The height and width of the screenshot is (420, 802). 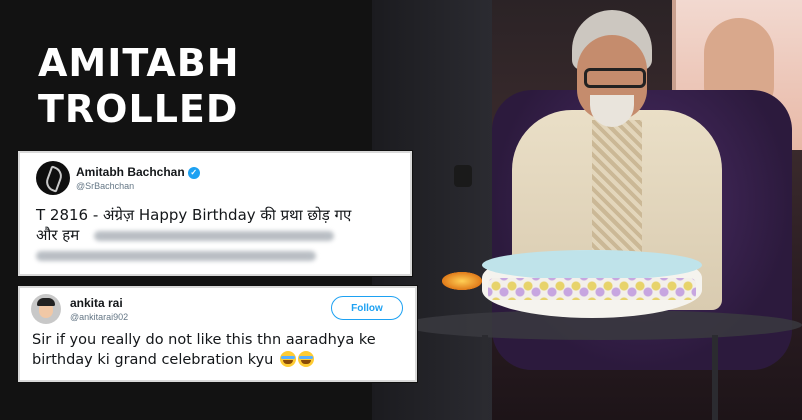 I want to click on microphone-icon, so click(x=463, y=176).